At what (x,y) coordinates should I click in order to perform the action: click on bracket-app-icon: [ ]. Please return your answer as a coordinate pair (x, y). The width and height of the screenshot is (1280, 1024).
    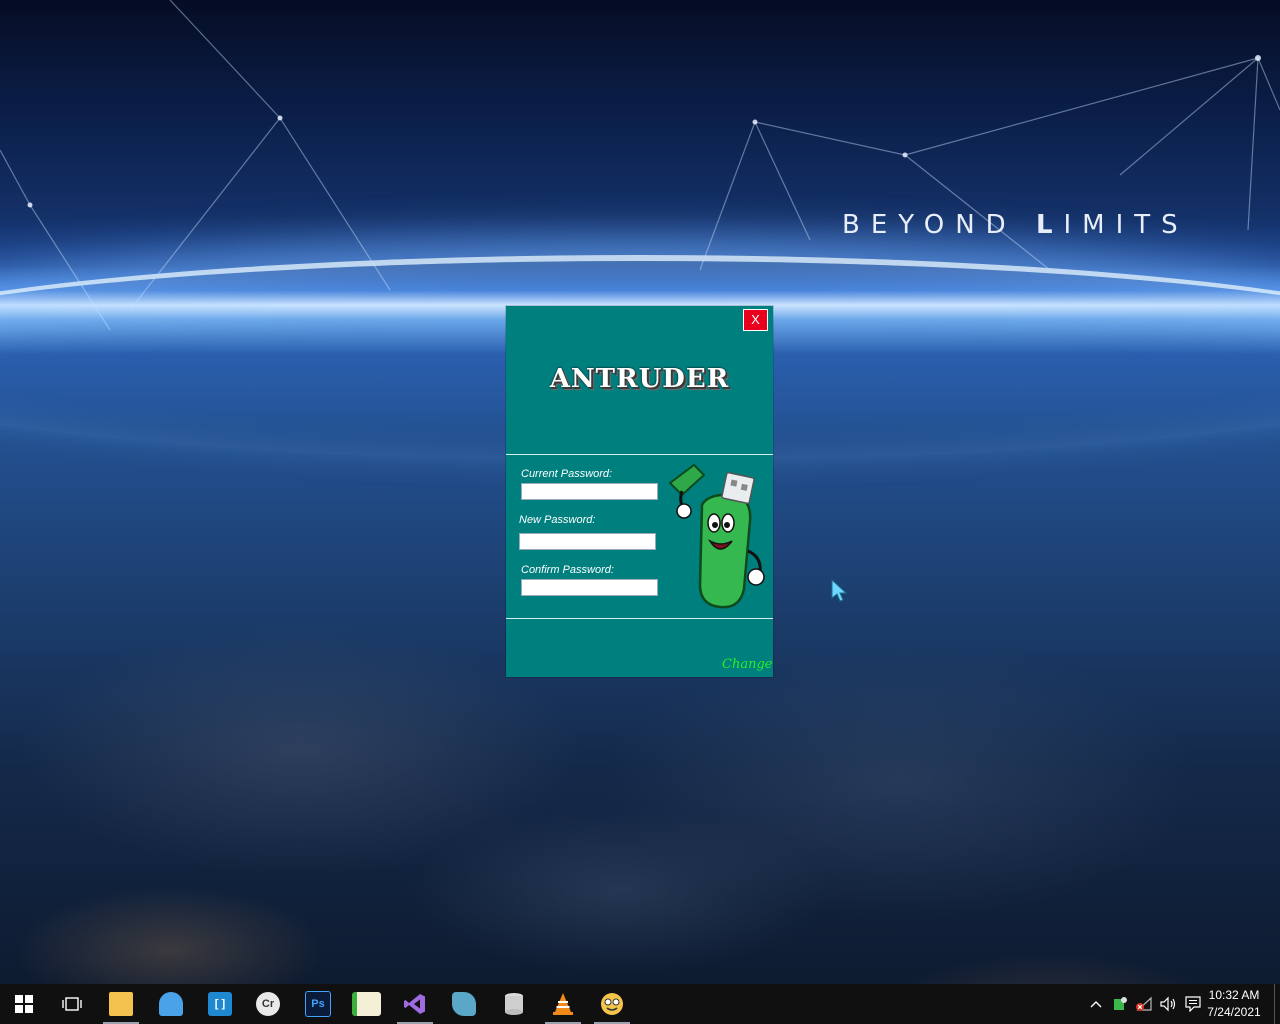
    Looking at the image, I should click on (220, 1004).